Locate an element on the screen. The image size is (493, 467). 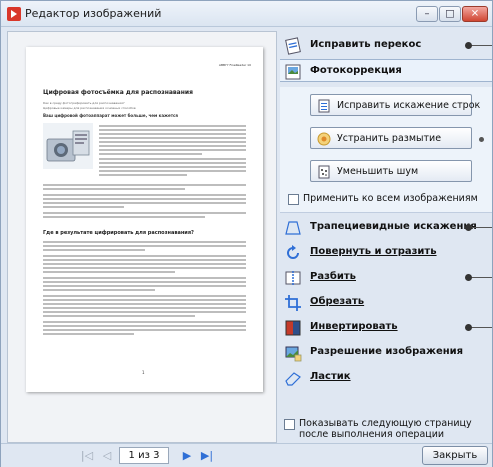
title-bar: Редактор изображений – □ ✕ is located at coordinates (246, 14).